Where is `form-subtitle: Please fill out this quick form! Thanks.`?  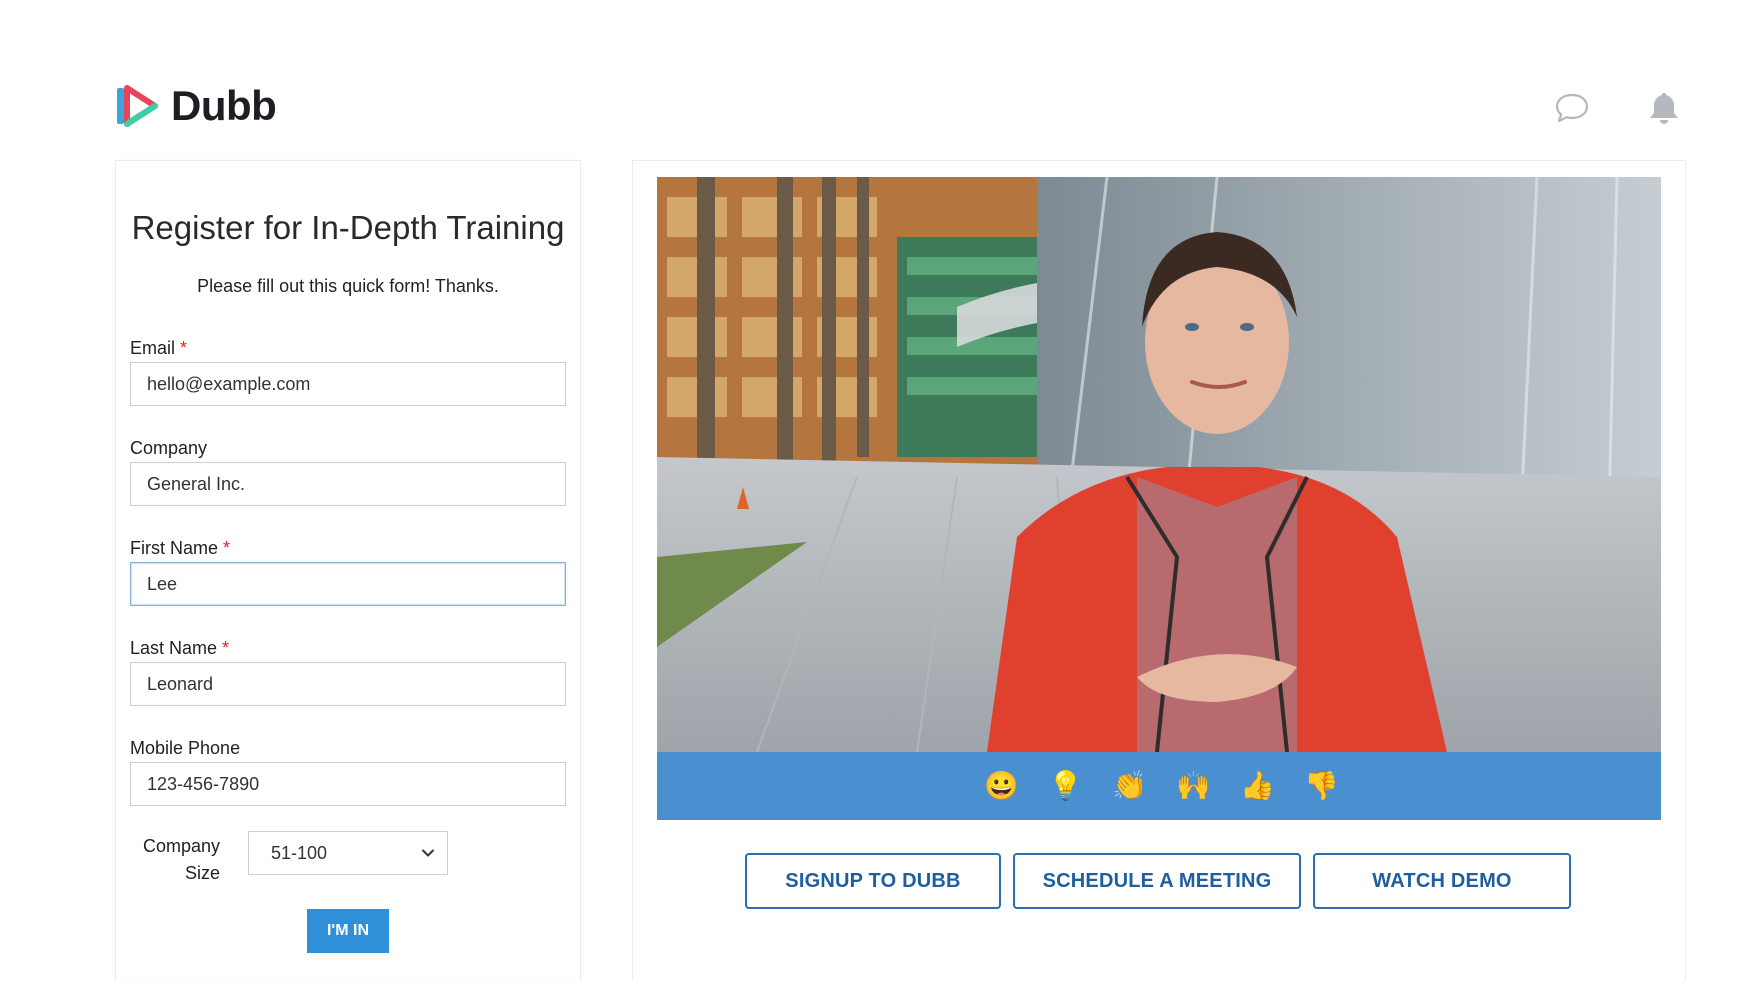
form-subtitle: Please fill out this quick form! Thanks. is located at coordinates (348, 286).